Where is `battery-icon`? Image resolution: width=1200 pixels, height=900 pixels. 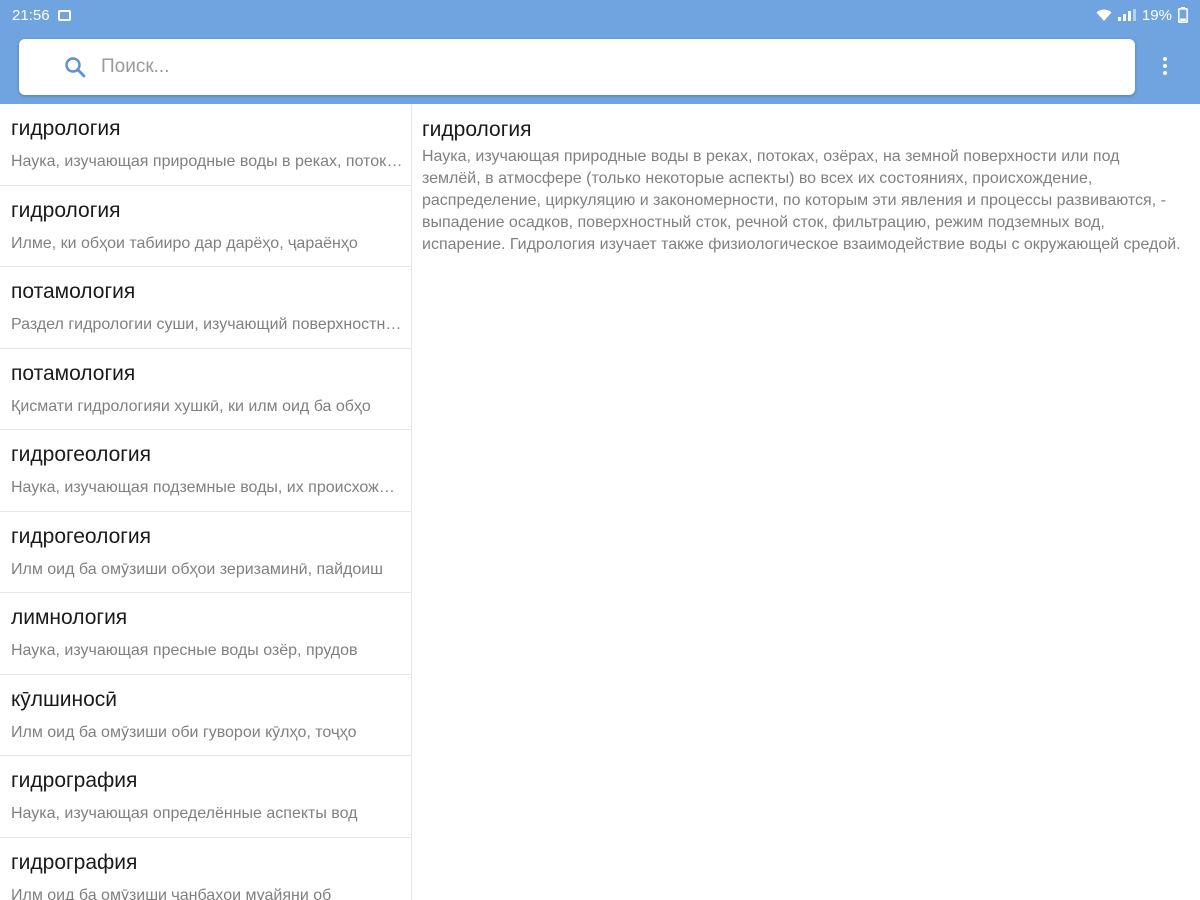
battery-icon is located at coordinates (1183, 15).